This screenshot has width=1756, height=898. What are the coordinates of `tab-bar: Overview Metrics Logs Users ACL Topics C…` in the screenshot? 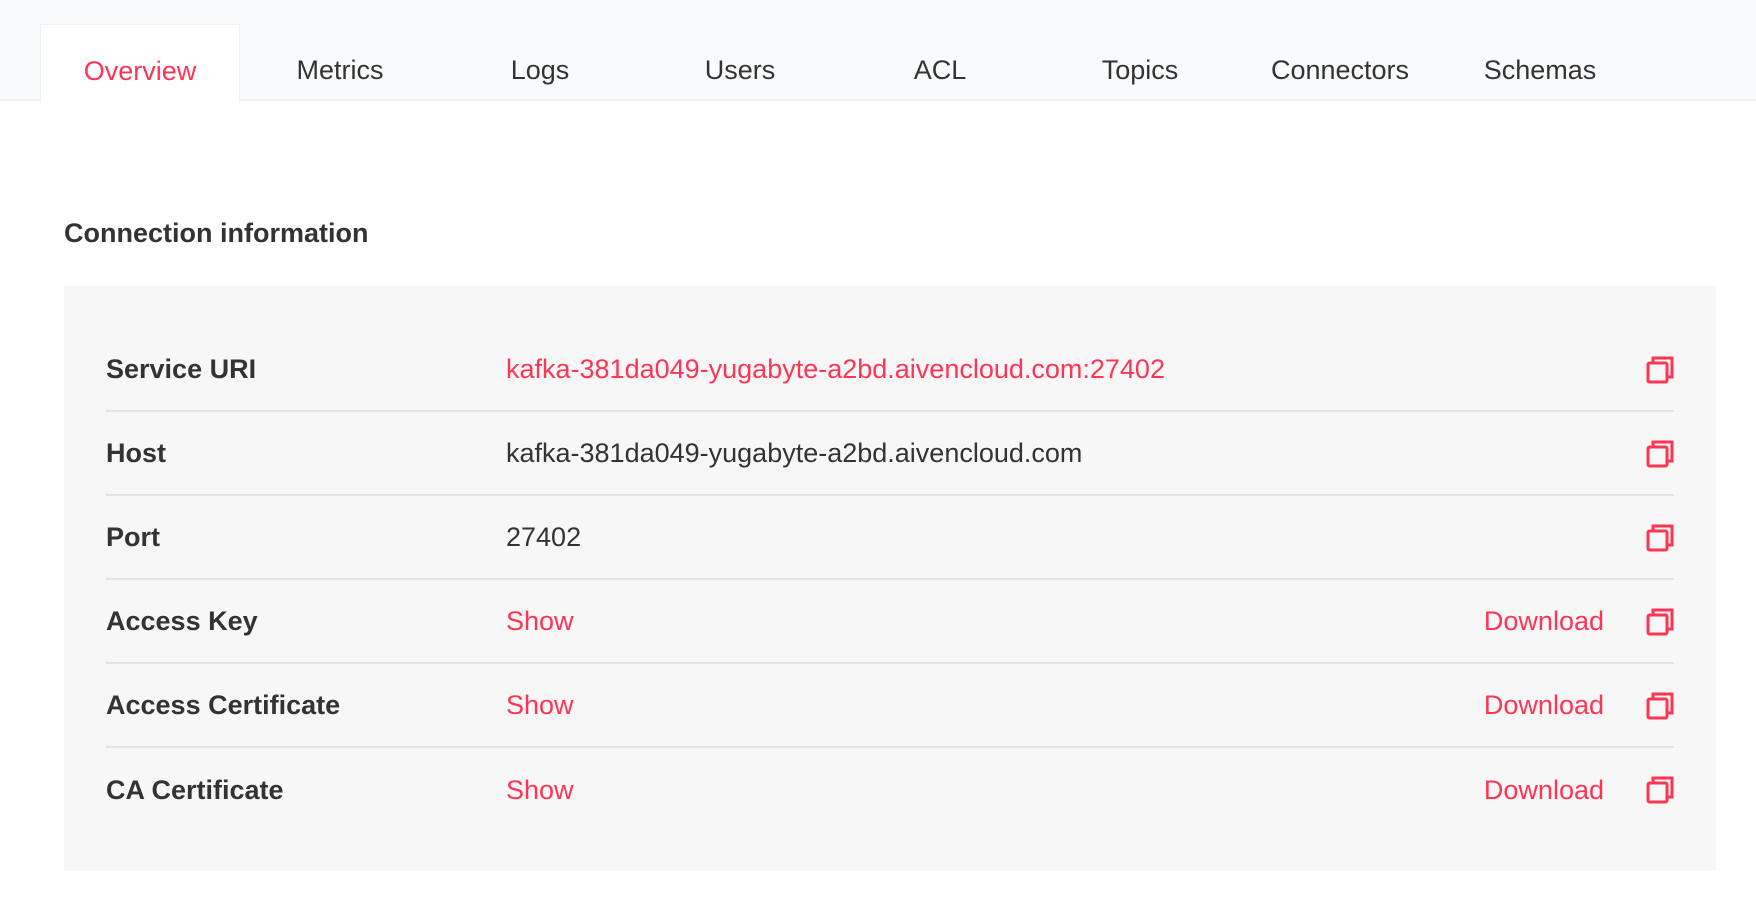 It's located at (878, 51).